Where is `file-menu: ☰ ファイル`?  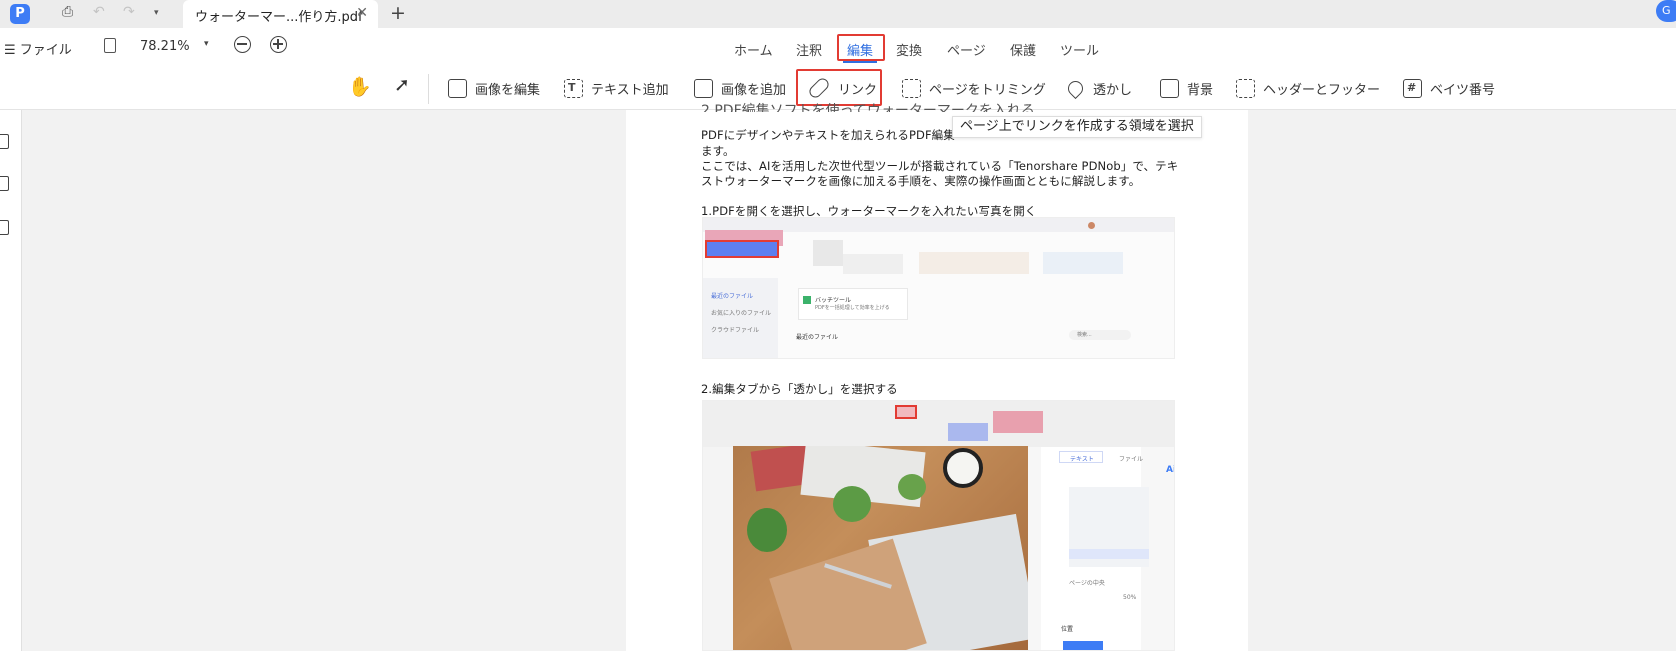
file-menu: ☰ ファイル is located at coordinates (38, 48).